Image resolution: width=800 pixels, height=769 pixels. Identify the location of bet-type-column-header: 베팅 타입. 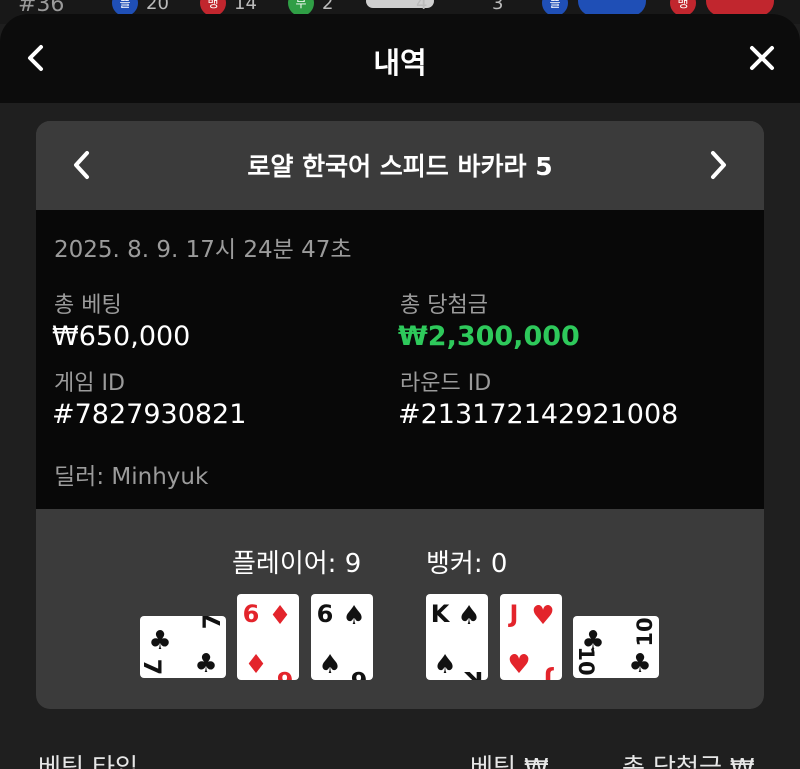
(88, 761).